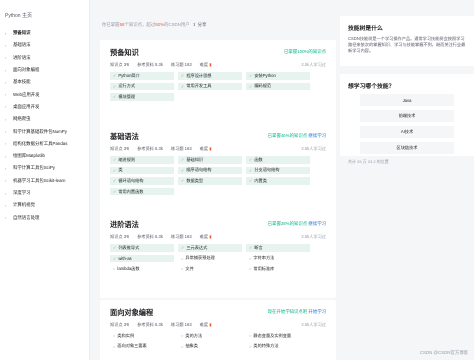 Image resolution: width=474 pixels, height=360 pixels. I want to click on sidebar-item-cv: › 计算机视觉, so click(44, 205).